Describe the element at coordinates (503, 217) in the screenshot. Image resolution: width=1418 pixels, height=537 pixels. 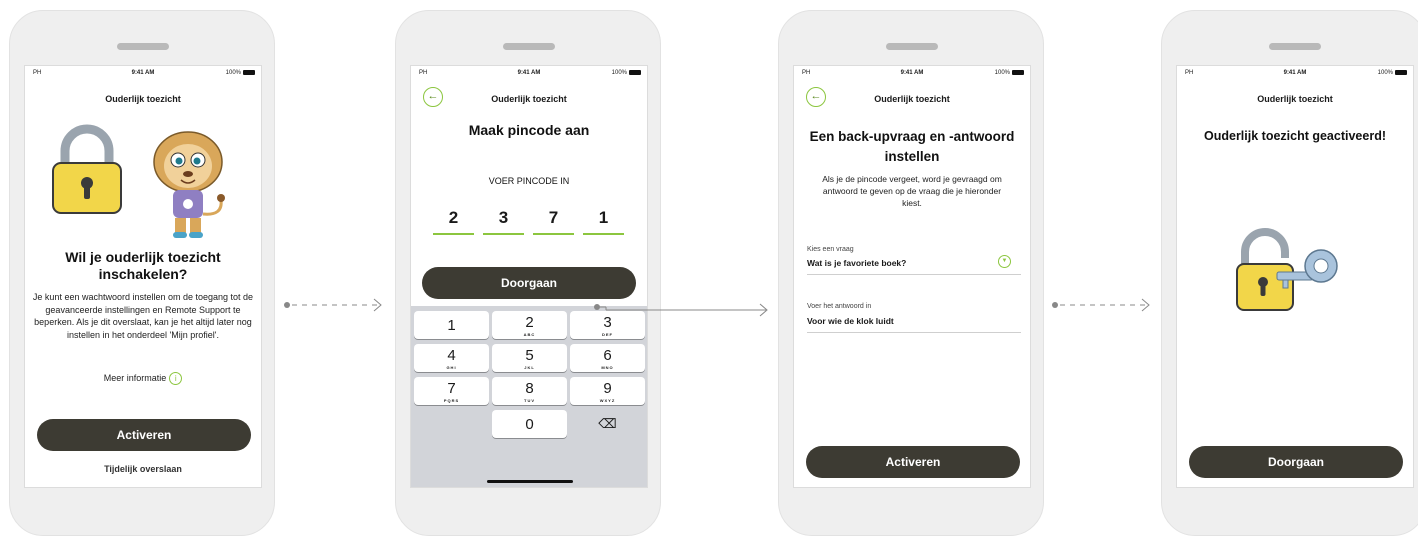
I see `pin-digit: 3` at that location.